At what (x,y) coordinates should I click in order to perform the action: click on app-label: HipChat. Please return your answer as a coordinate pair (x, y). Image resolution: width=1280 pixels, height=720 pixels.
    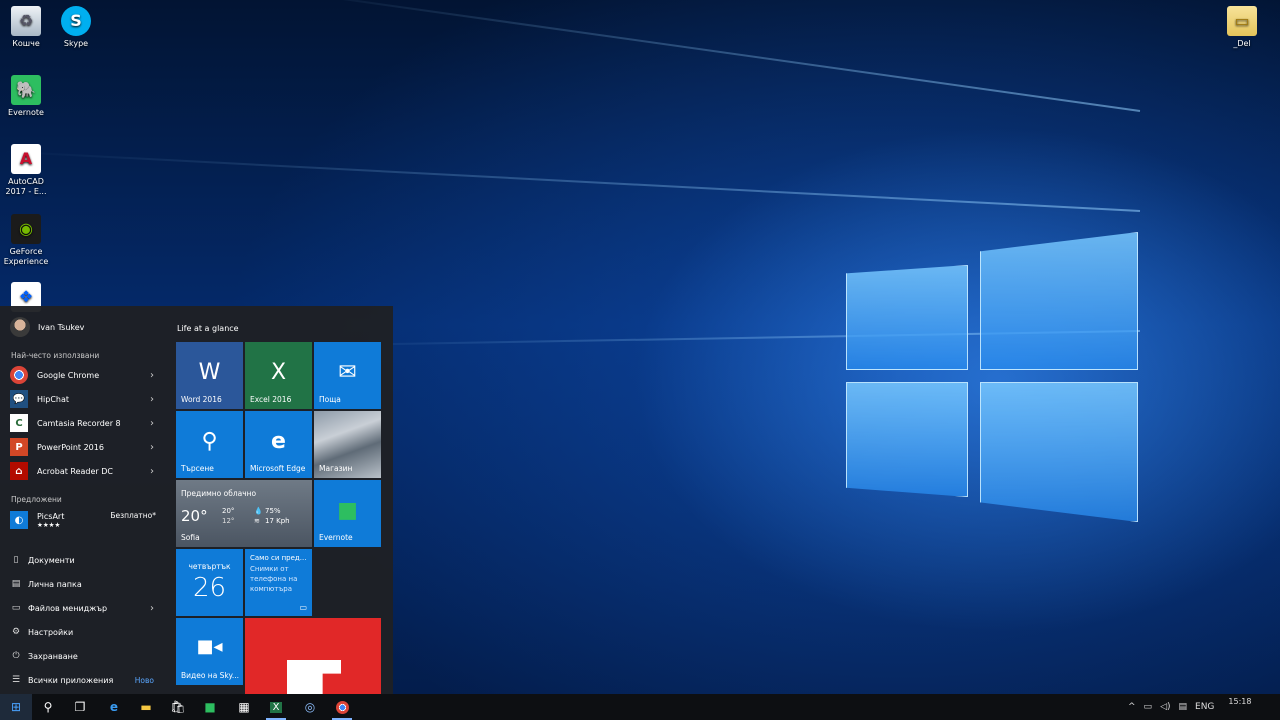
    Looking at the image, I should click on (53, 399).